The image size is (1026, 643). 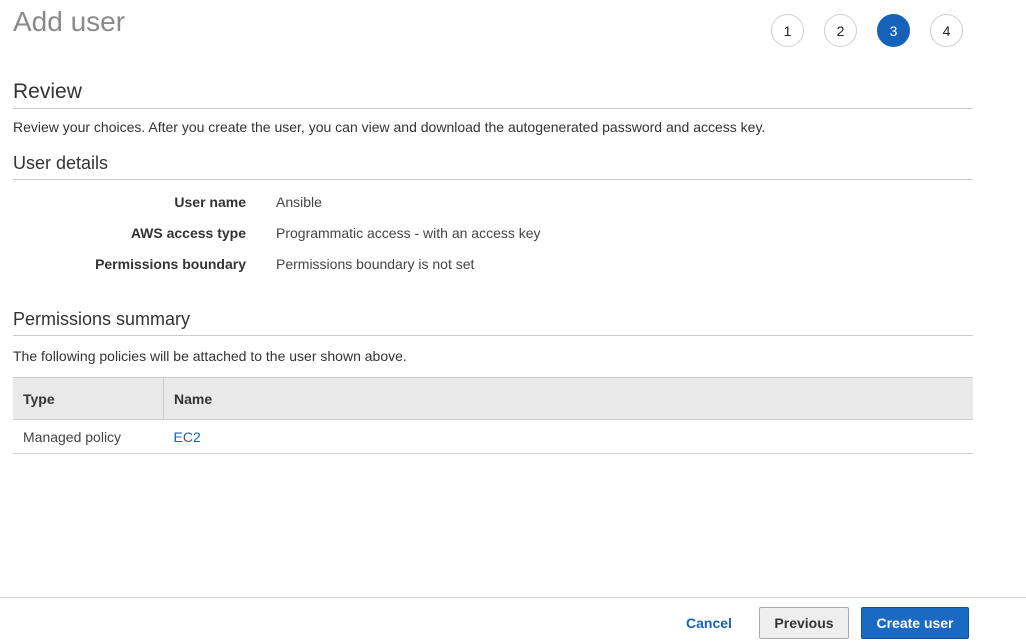 I want to click on user-name-label: User name, so click(x=210, y=202).